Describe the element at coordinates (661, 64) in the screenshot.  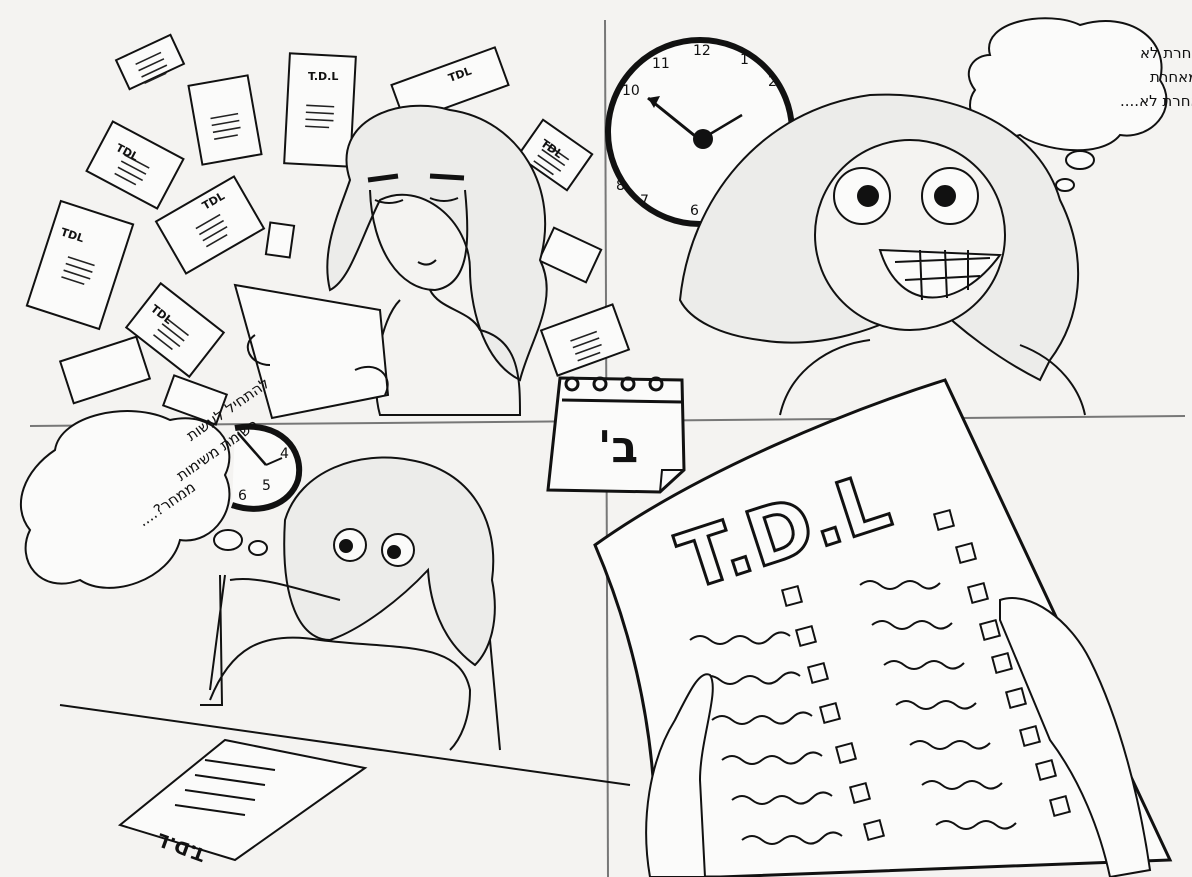
I see `clock-number: 11` at that location.